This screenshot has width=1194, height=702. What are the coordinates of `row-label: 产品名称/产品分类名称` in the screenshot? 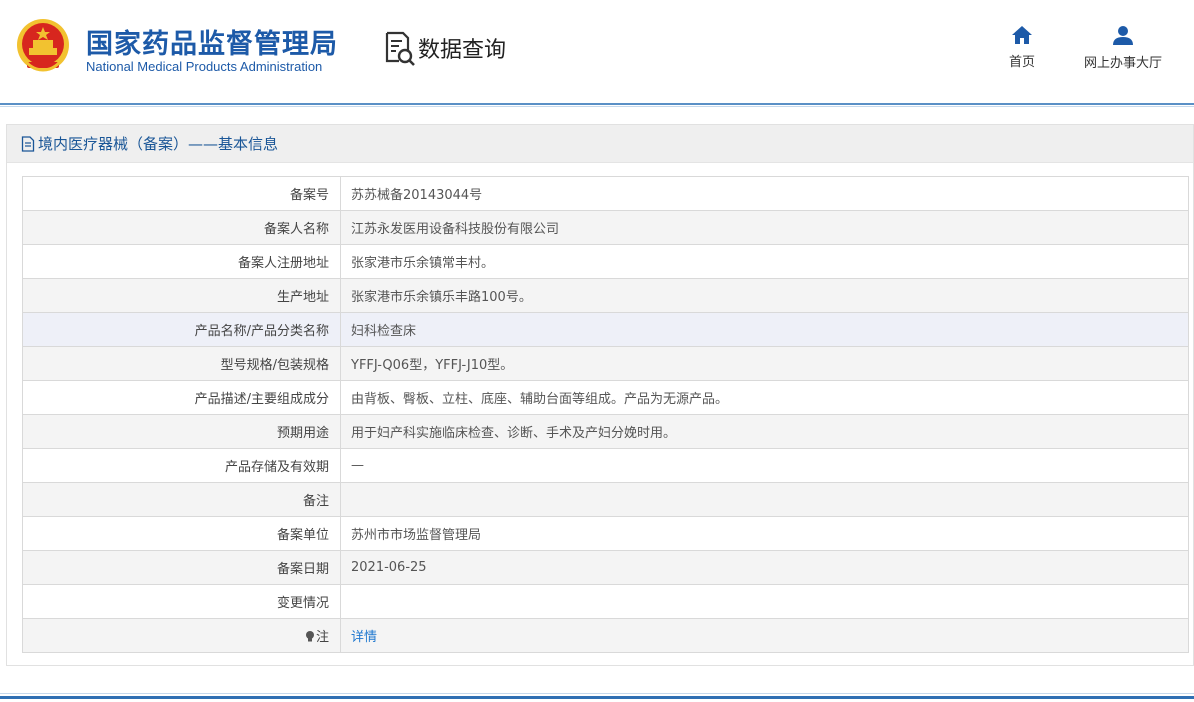 It's located at (181, 329).